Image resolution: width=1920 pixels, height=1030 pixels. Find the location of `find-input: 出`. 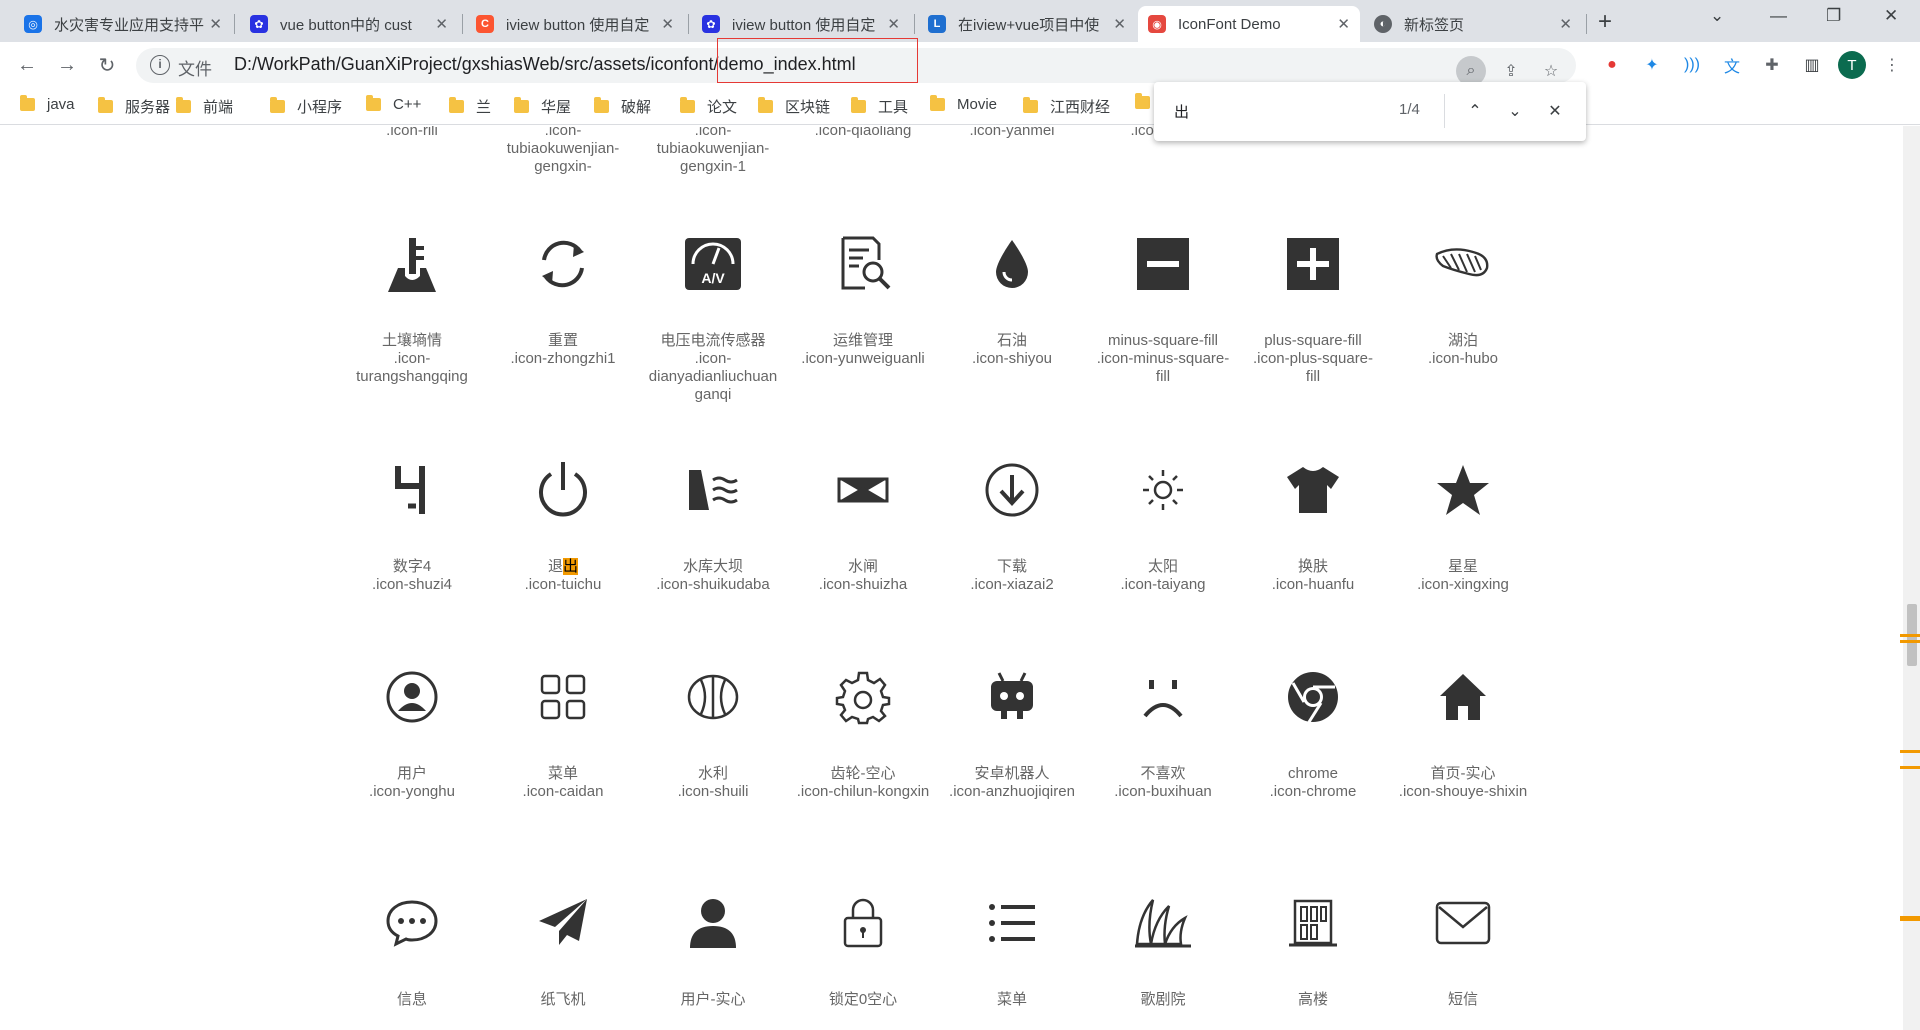

find-input: 出 is located at coordinates (1181, 111).